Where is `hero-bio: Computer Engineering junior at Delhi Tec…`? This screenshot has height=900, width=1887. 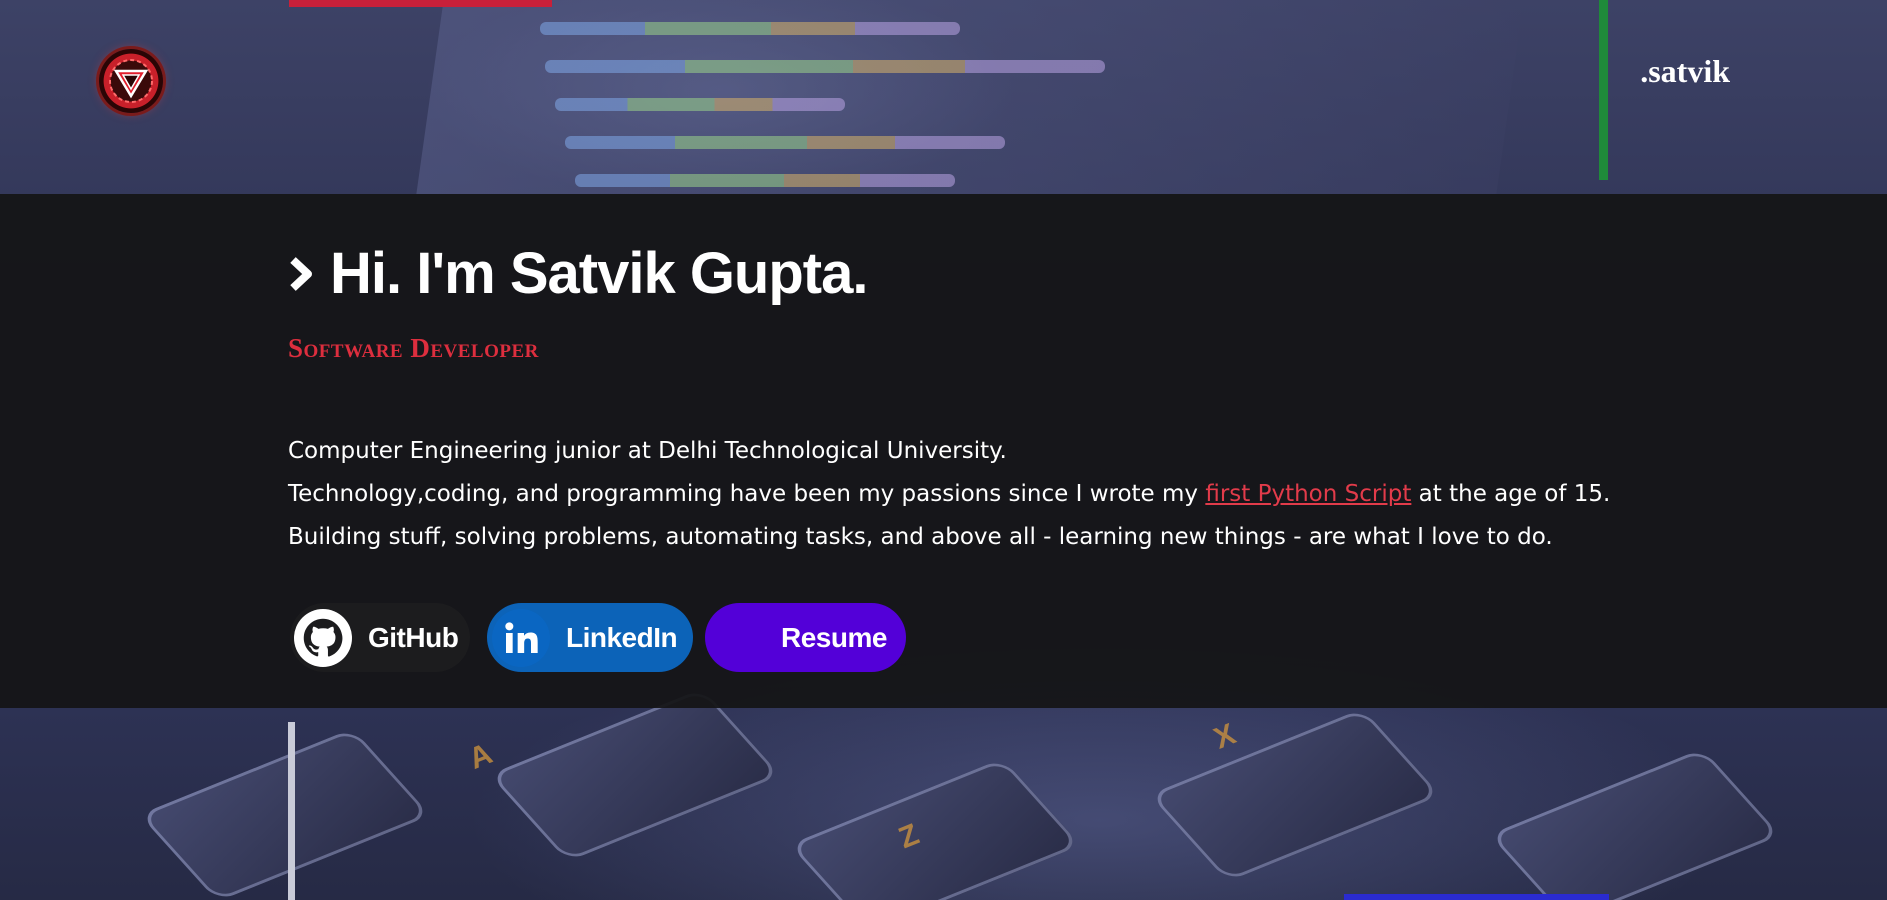
hero-bio: Computer Engineering junior at Delhi Tec… is located at coordinates (949, 494).